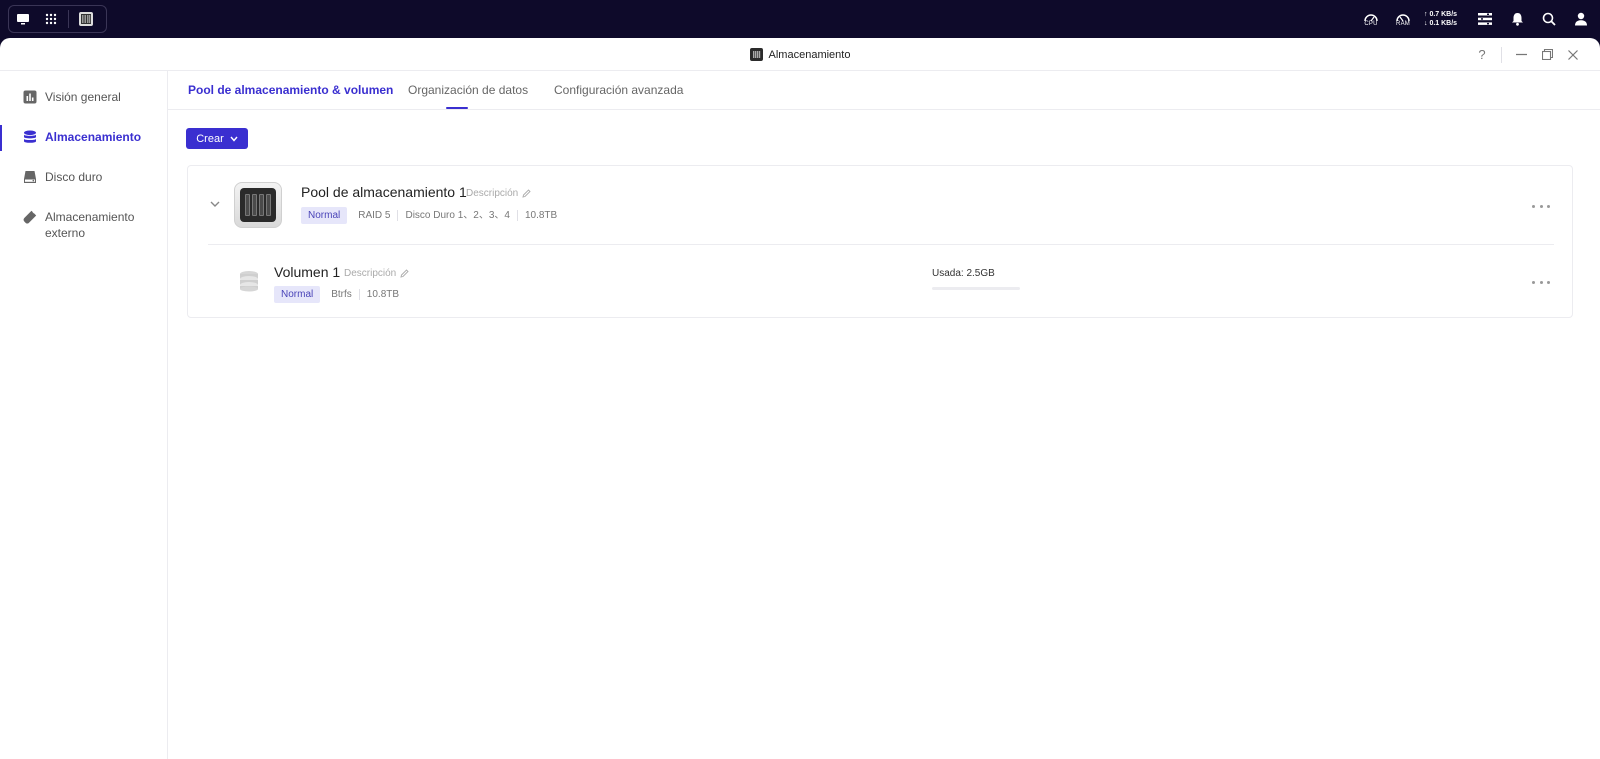  Describe the element at coordinates (215, 204) in the screenshot. I see `collapse-chevron-icon` at that location.